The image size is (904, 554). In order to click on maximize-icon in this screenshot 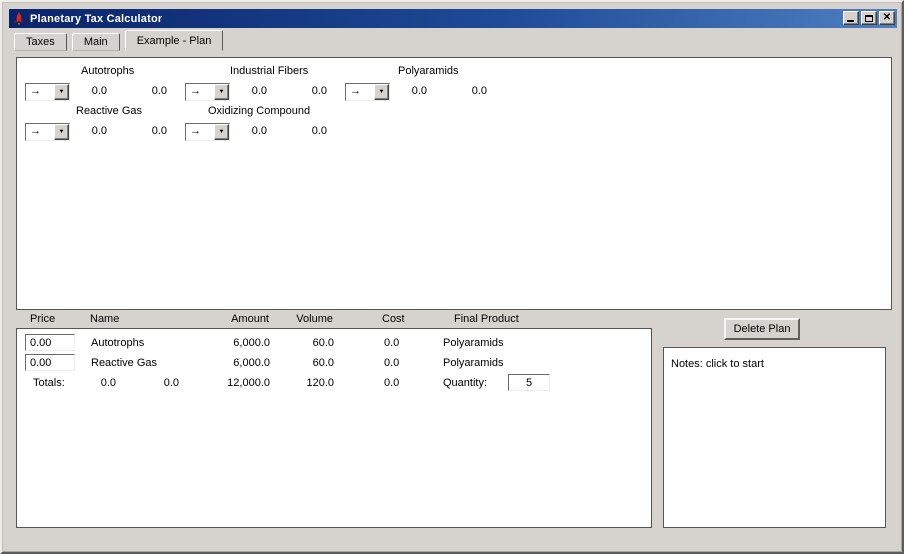, I will do `click(869, 18)`.